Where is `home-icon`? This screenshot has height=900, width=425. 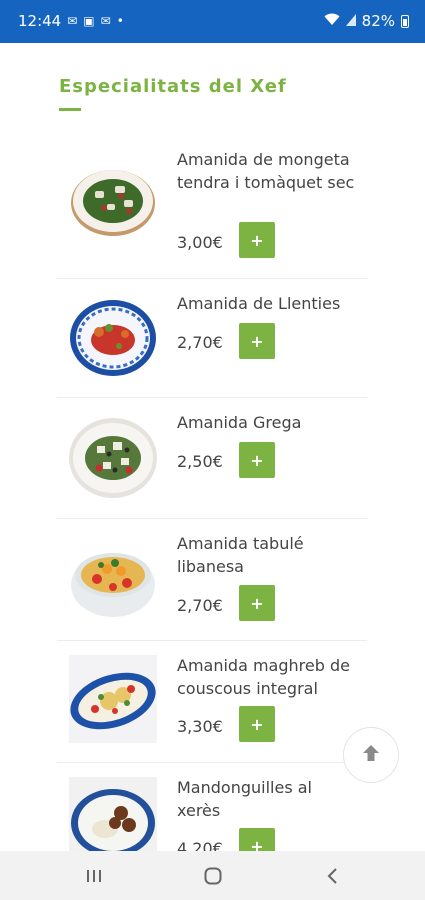 home-icon is located at coordinates (213, 876).